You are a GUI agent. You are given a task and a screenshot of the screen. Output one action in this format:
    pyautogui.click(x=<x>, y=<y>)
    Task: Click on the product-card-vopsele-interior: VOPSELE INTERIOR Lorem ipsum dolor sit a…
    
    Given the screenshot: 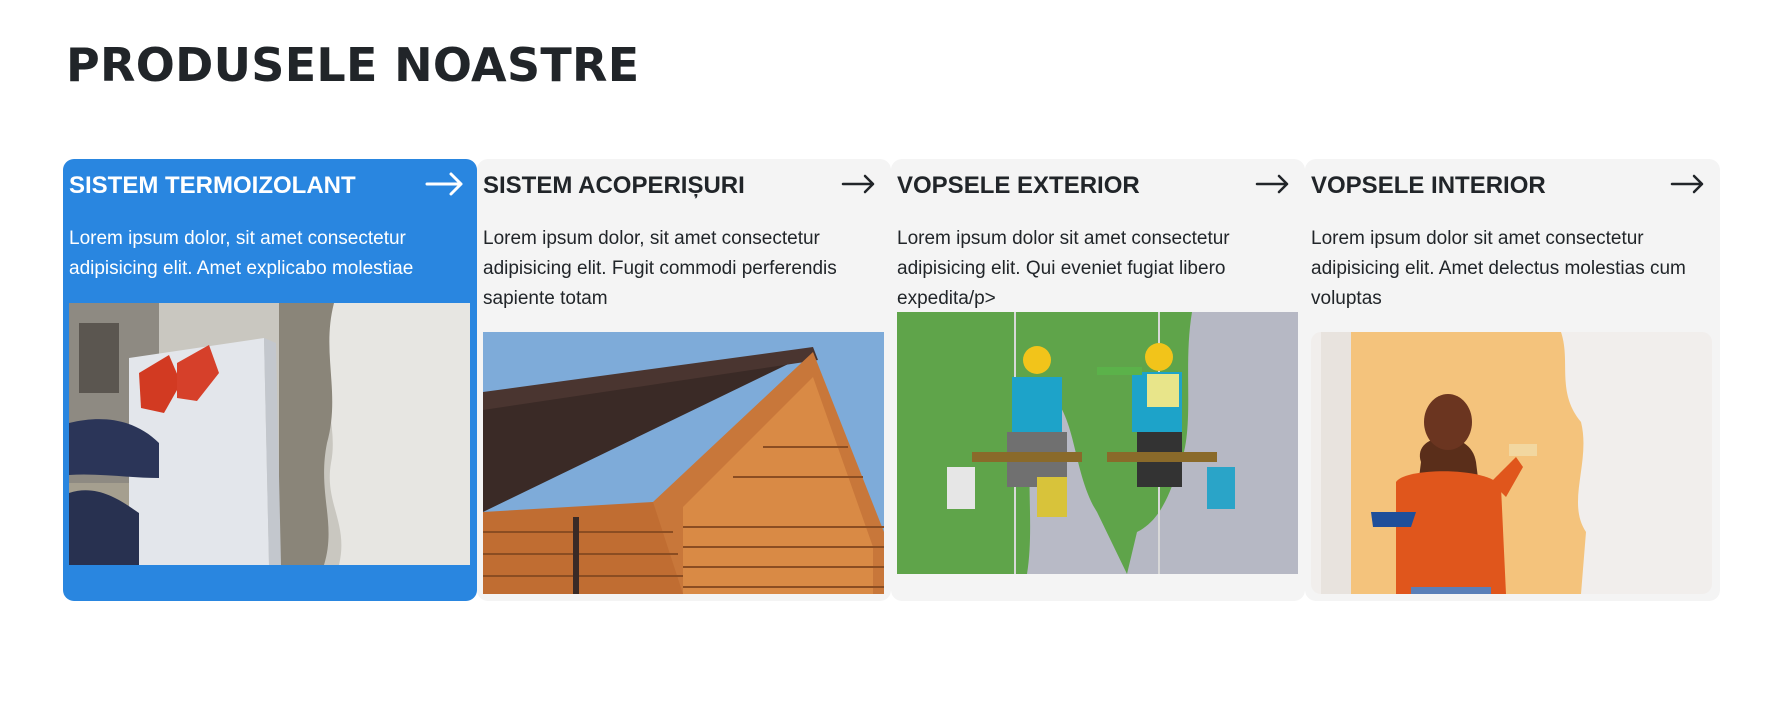 What is the action you would take?
    pyautogui.click(x=1512, y=380)
    